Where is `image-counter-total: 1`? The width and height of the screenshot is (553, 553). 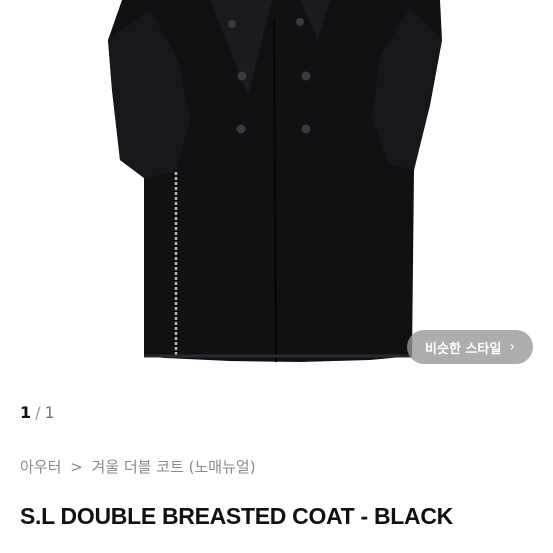 image-counter-total: 1 is located at coordinates (49, 412).